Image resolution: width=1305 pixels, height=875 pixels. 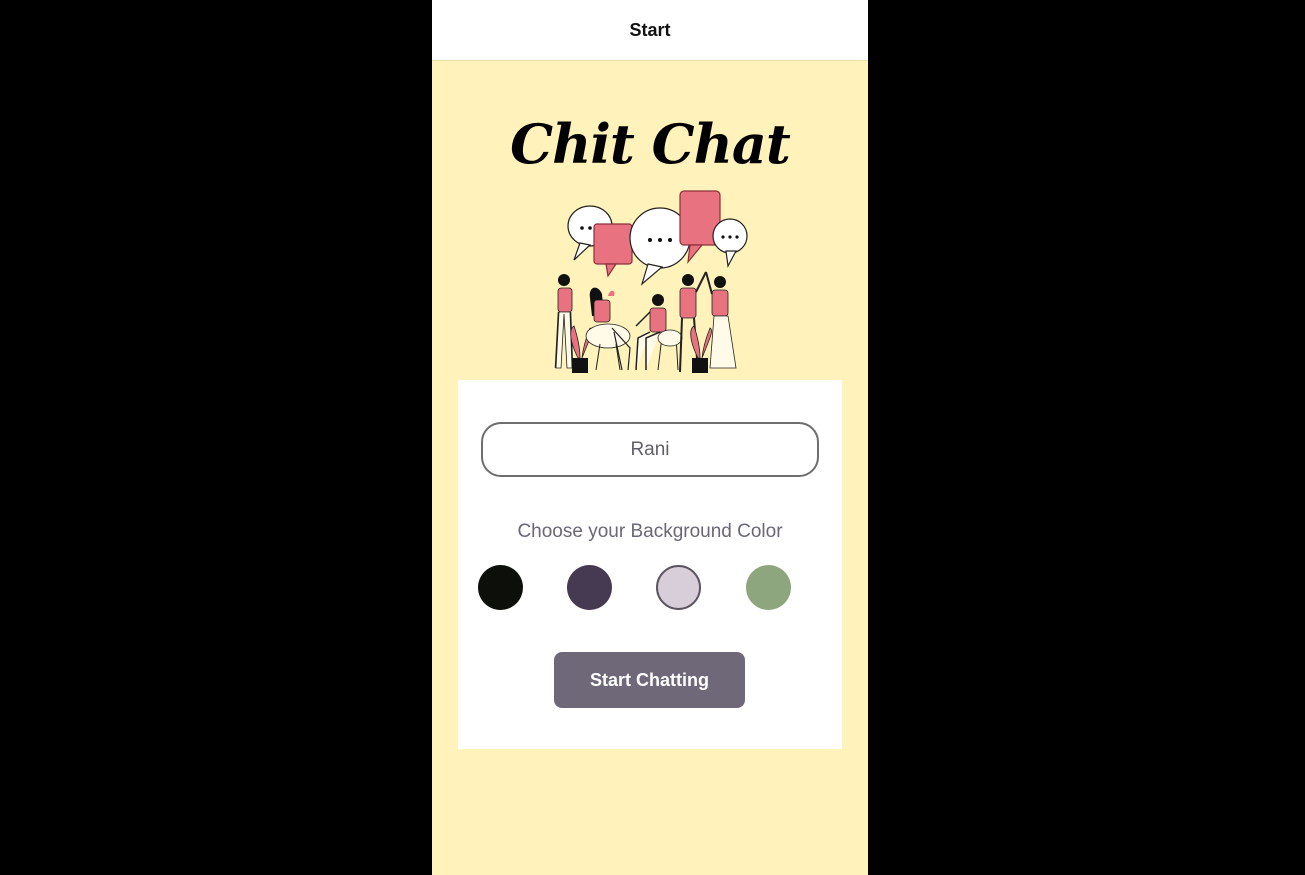 What do you see at coordinates (564, 321) in the screenshot?
I see `person-standing-left` at bounding box center [564, 321].